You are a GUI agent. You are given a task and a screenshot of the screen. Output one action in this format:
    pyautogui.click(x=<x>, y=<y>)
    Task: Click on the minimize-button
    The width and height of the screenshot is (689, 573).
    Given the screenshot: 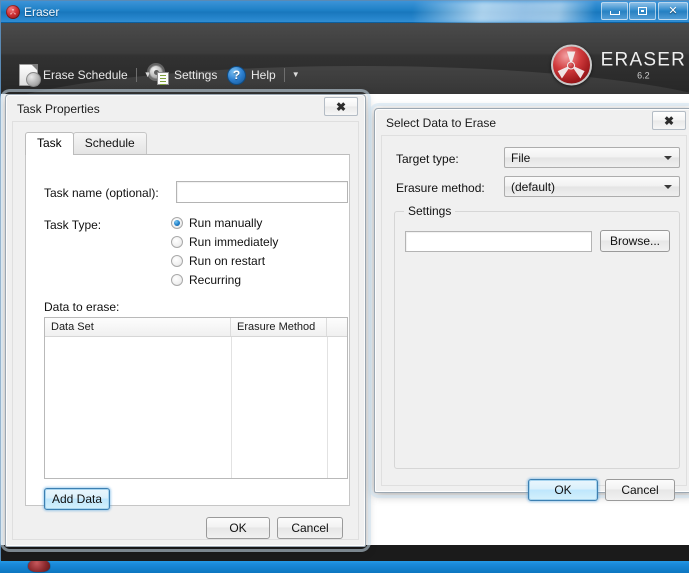 What is the action you would take?
    pyautogui.click(x=614, y=11)
    